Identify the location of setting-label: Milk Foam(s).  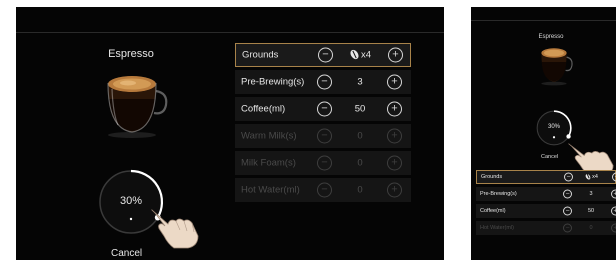
(268, 163).